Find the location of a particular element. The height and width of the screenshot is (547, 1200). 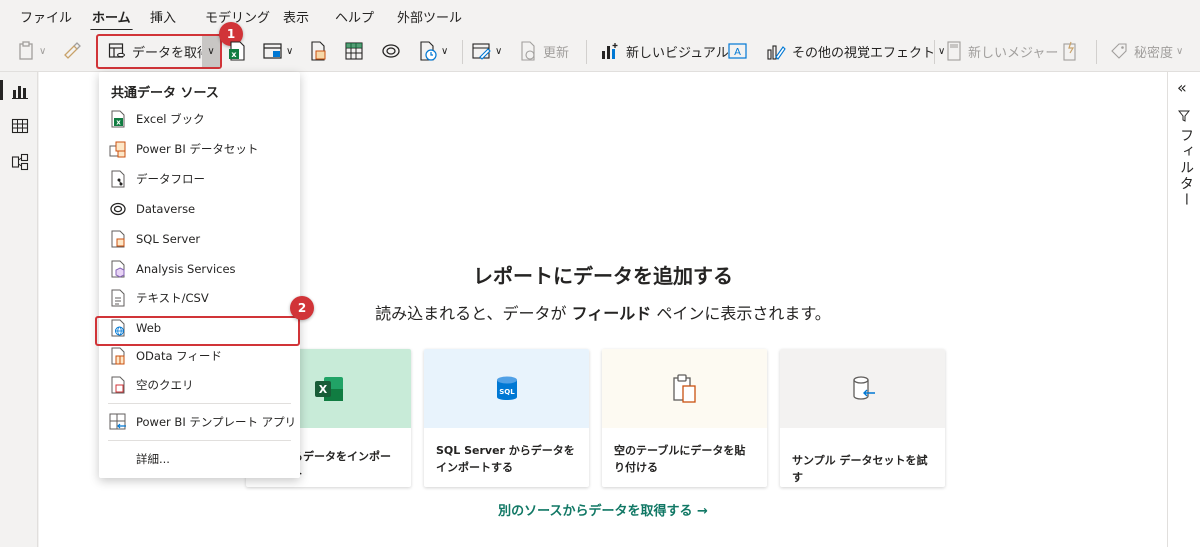

more-visuals-button: その他の視覚エフェクト ∨ is located at coordinates (855, 51).